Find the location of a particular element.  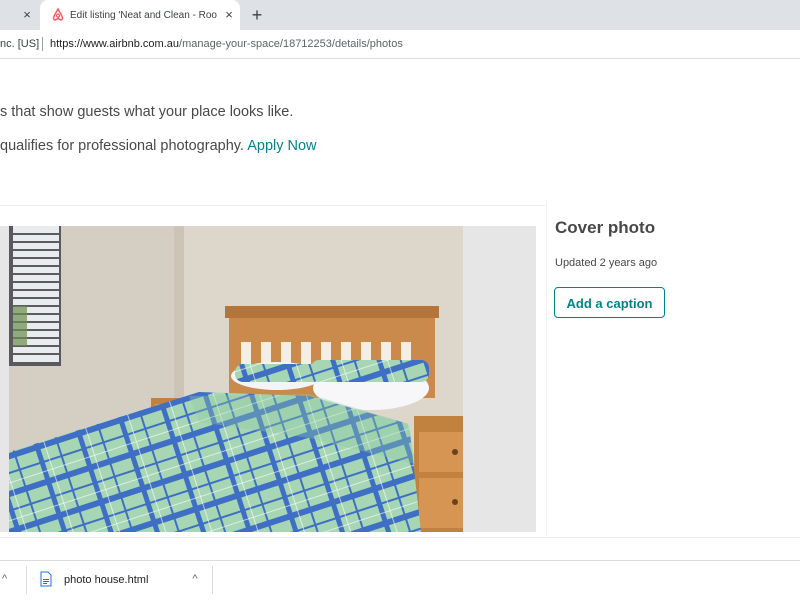

add-caption-button: Add a caption is located at coordinates (609, 302).